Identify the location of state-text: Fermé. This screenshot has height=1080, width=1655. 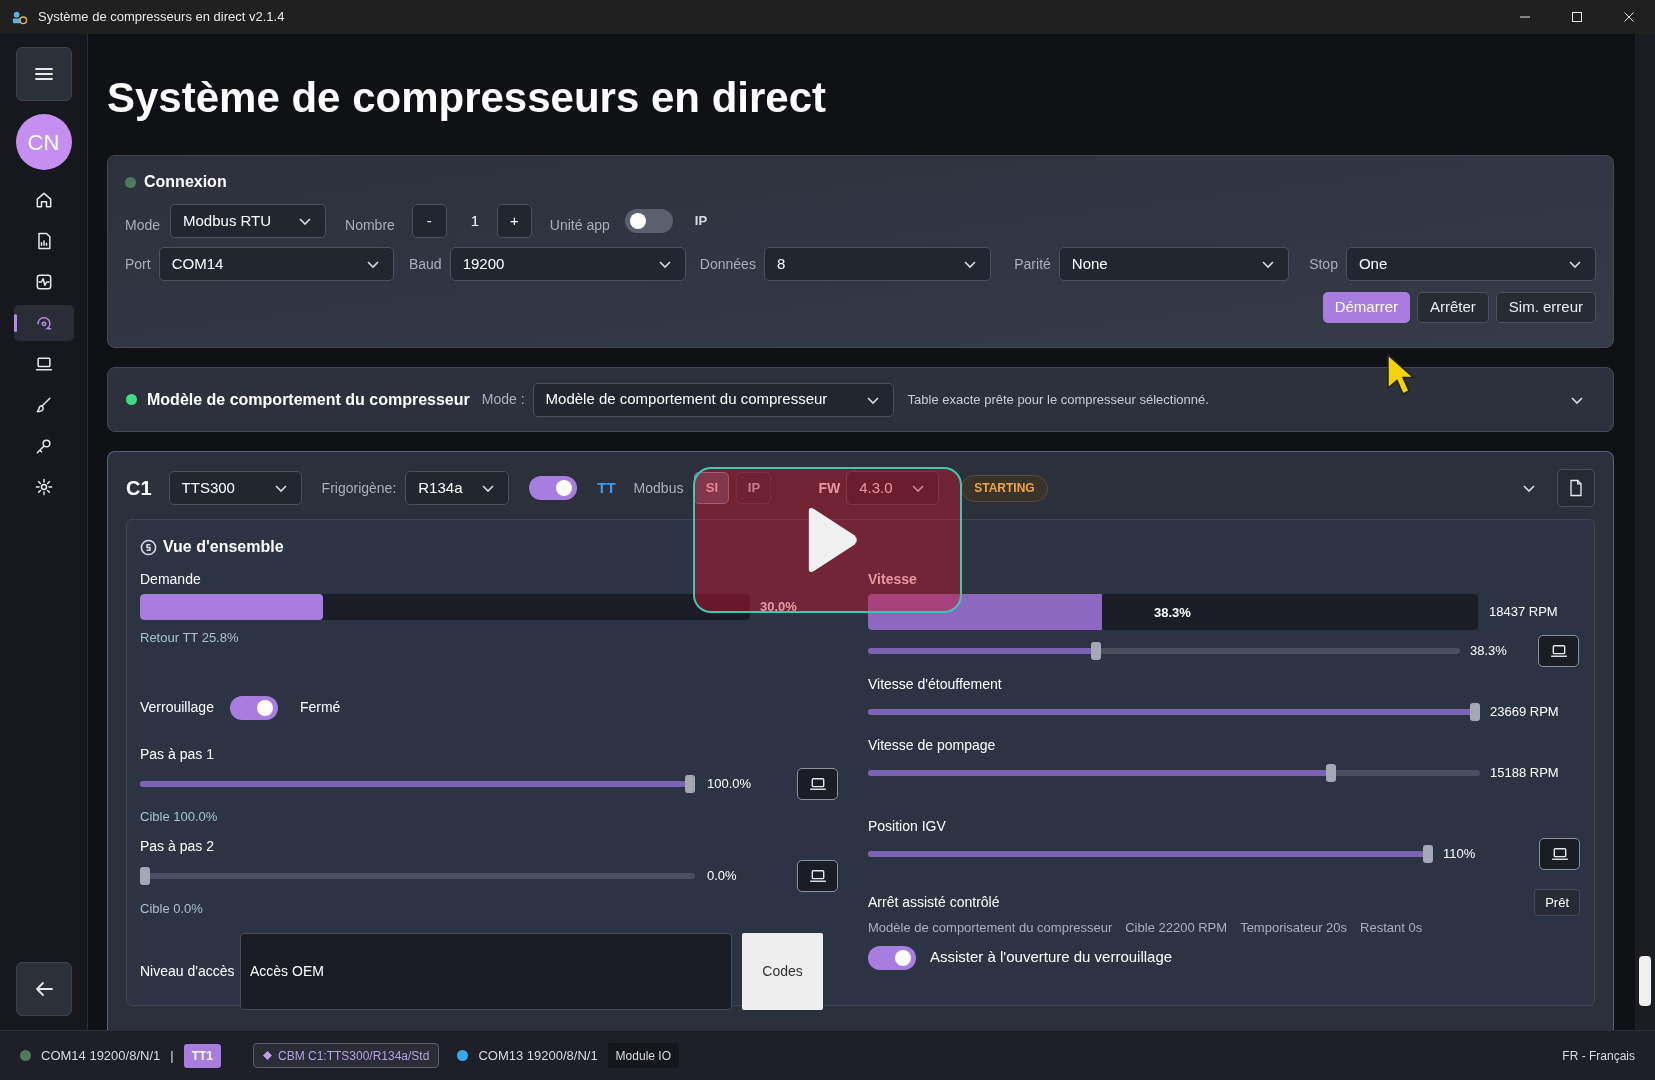
(320, 707).